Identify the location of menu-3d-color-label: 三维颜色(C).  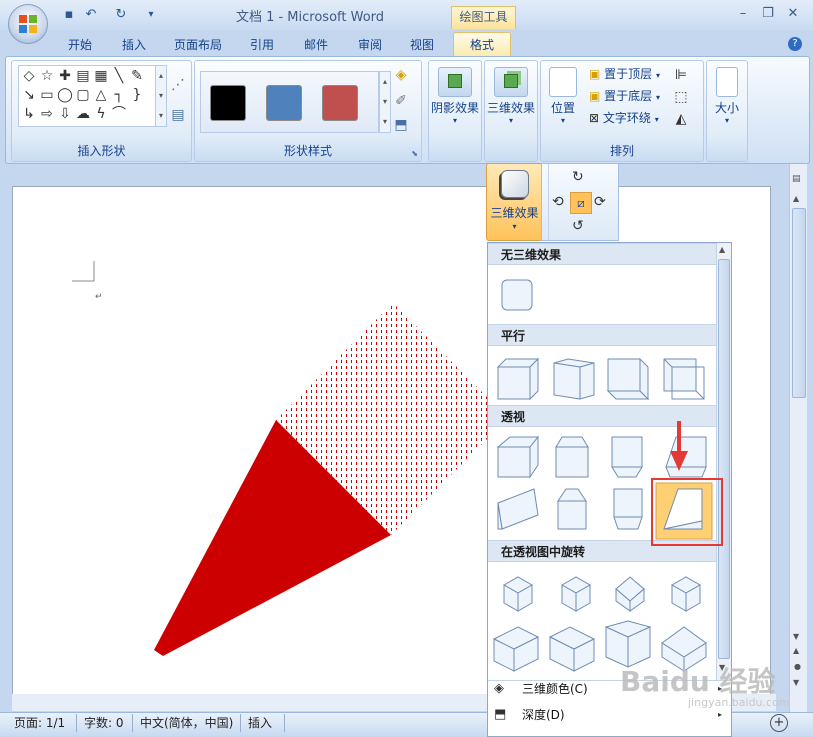
(555, 689).